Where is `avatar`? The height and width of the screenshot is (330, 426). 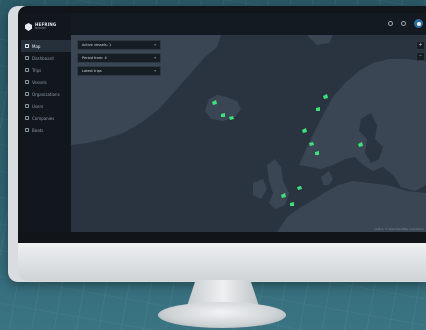 avatar is located at coordinates (418, 23).